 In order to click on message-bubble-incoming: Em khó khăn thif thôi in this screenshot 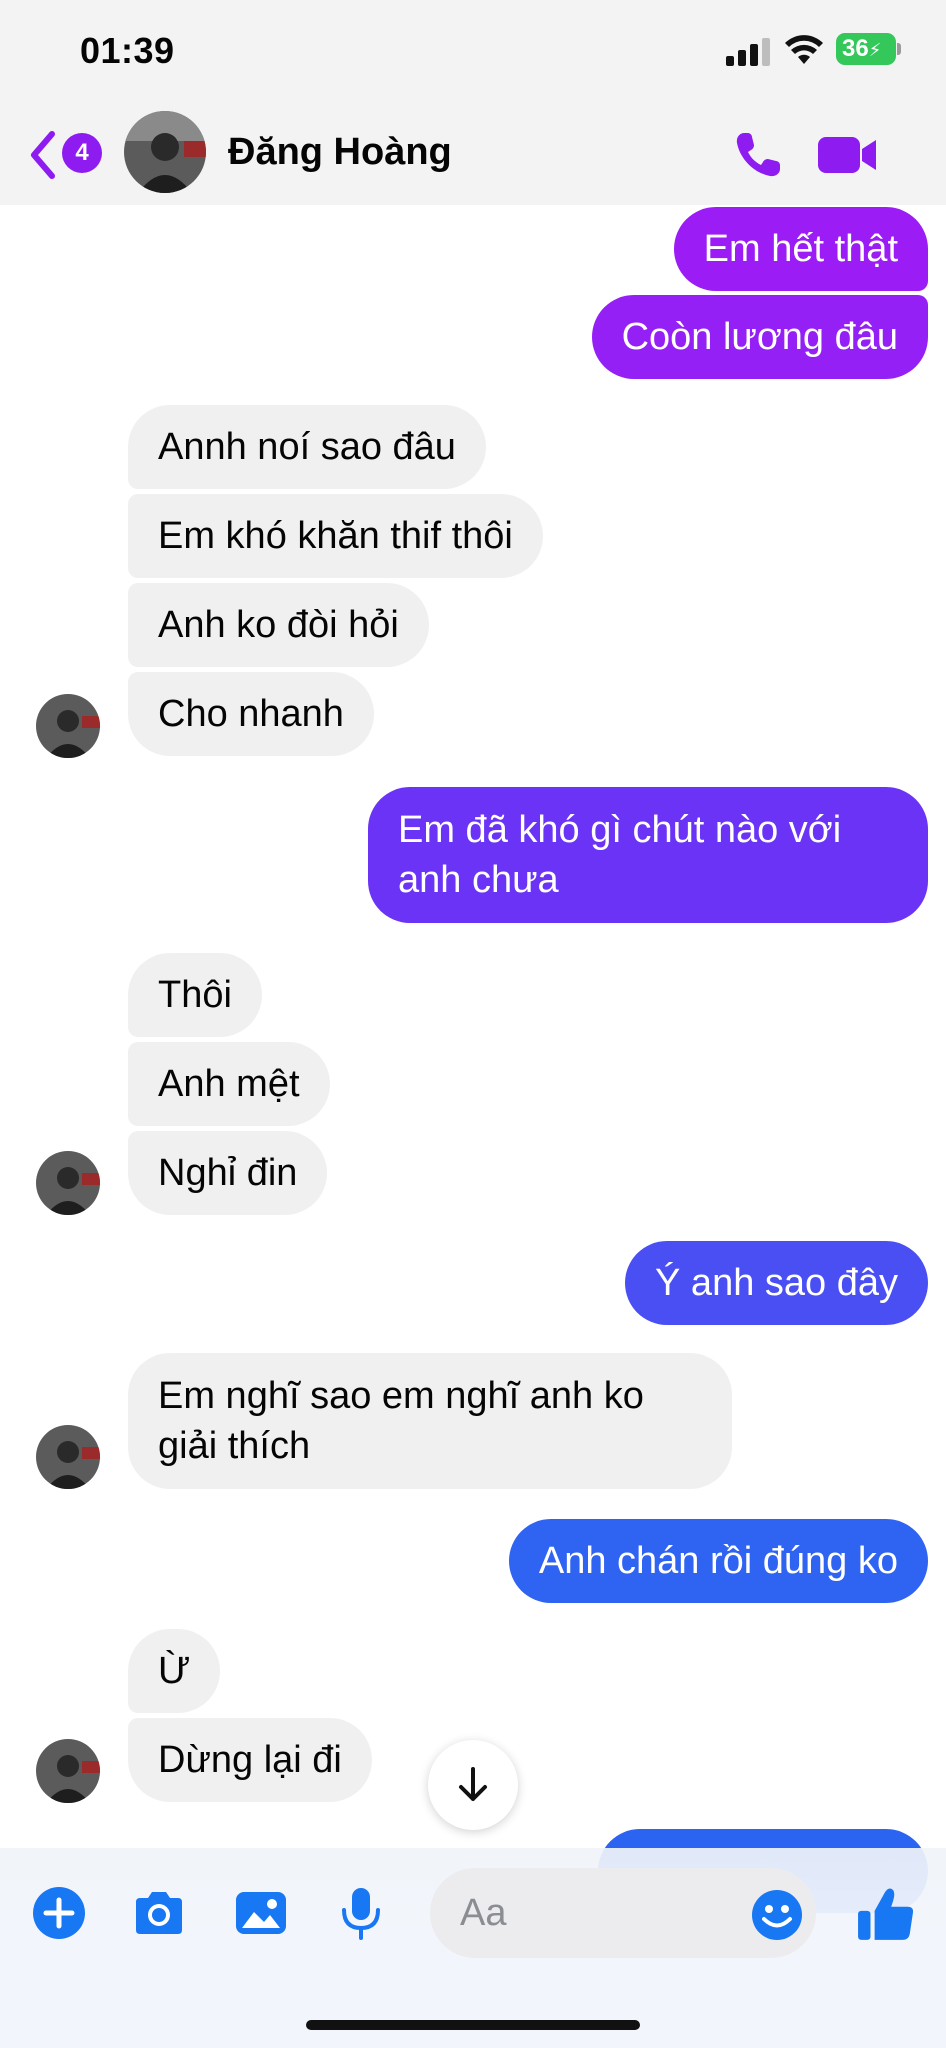, I will do `click(335, 536)`.